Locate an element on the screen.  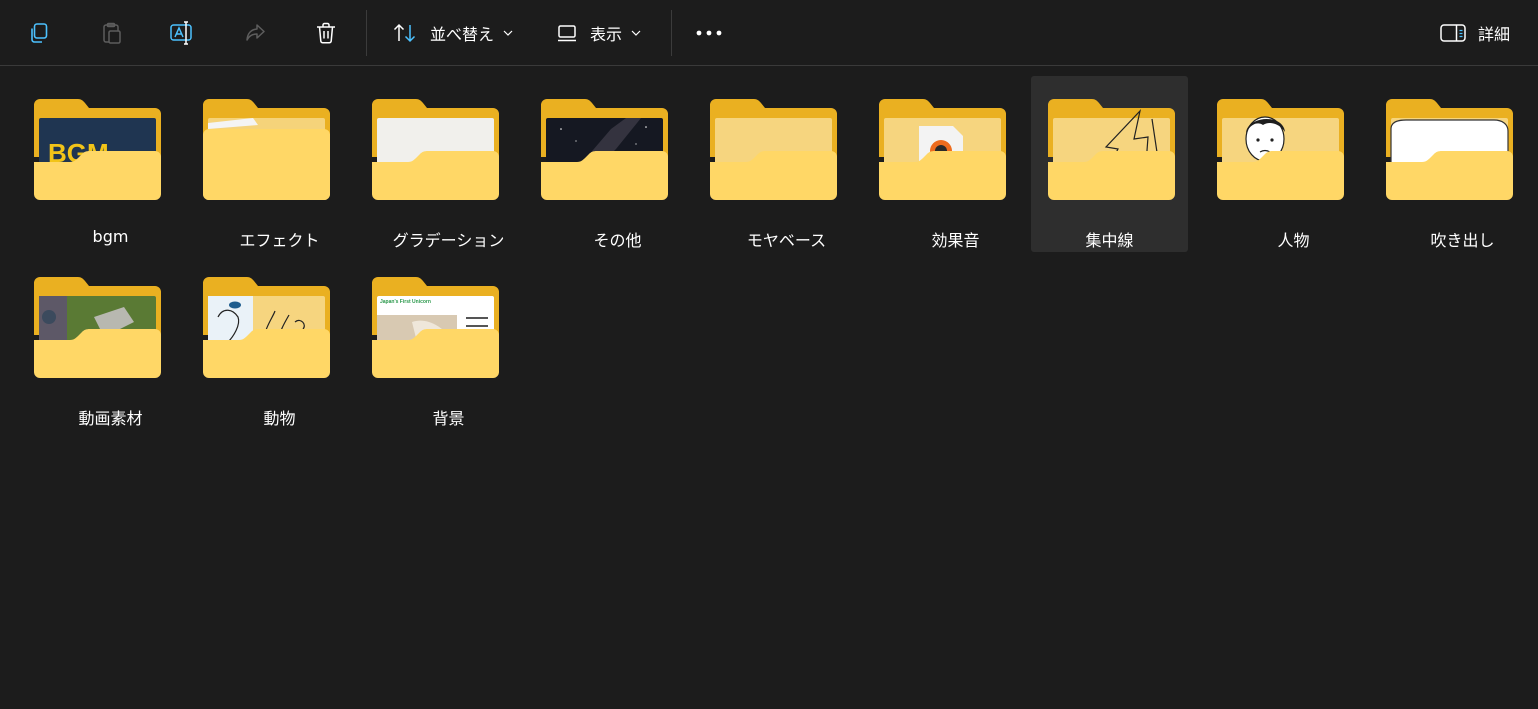
folder-backgrounds: Japan's First Unicorn 背景 is located at coordinates (448, 345).